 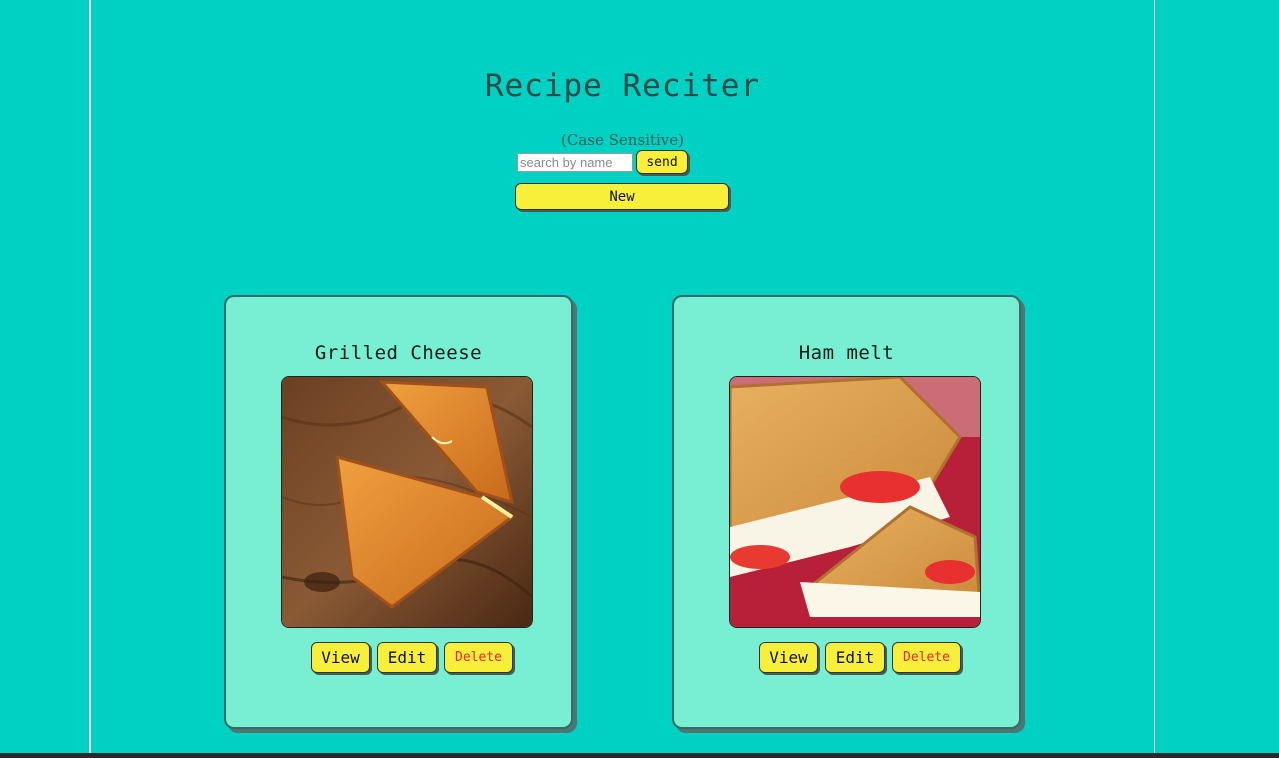 I want to click on ham-melt-photo, so click(x=855, y=502).